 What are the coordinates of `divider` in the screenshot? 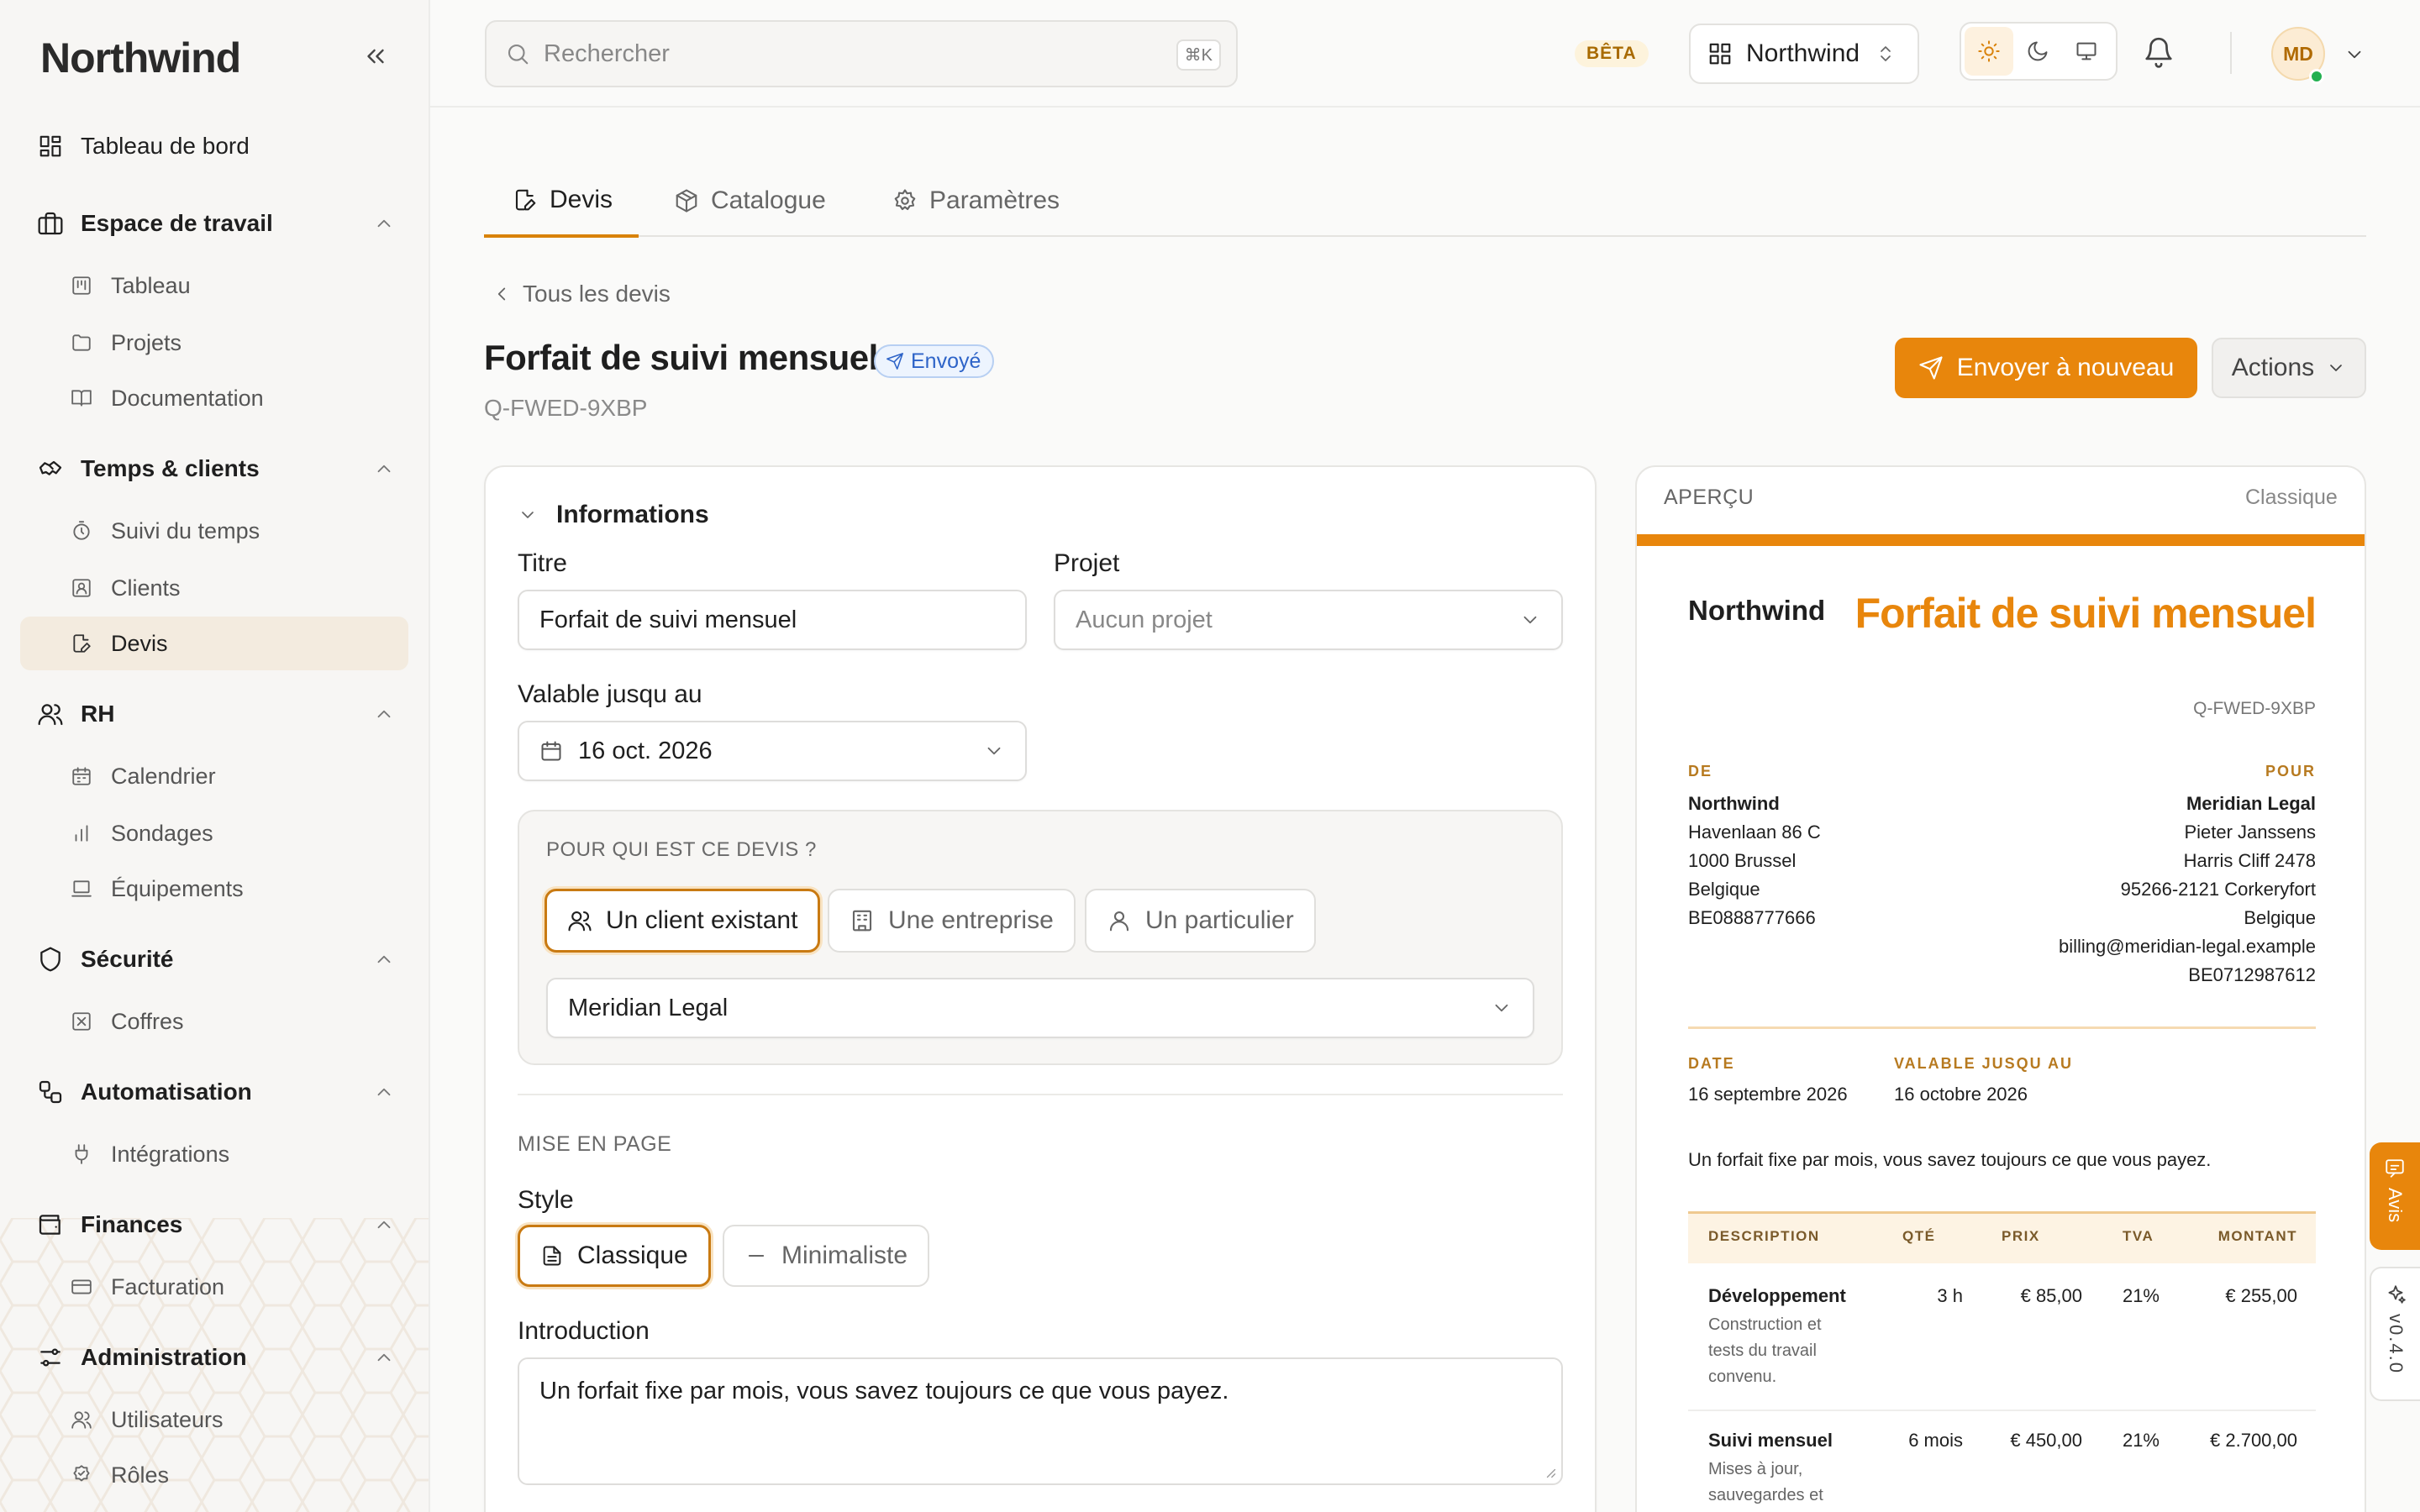 It's located at (2002, 1027).